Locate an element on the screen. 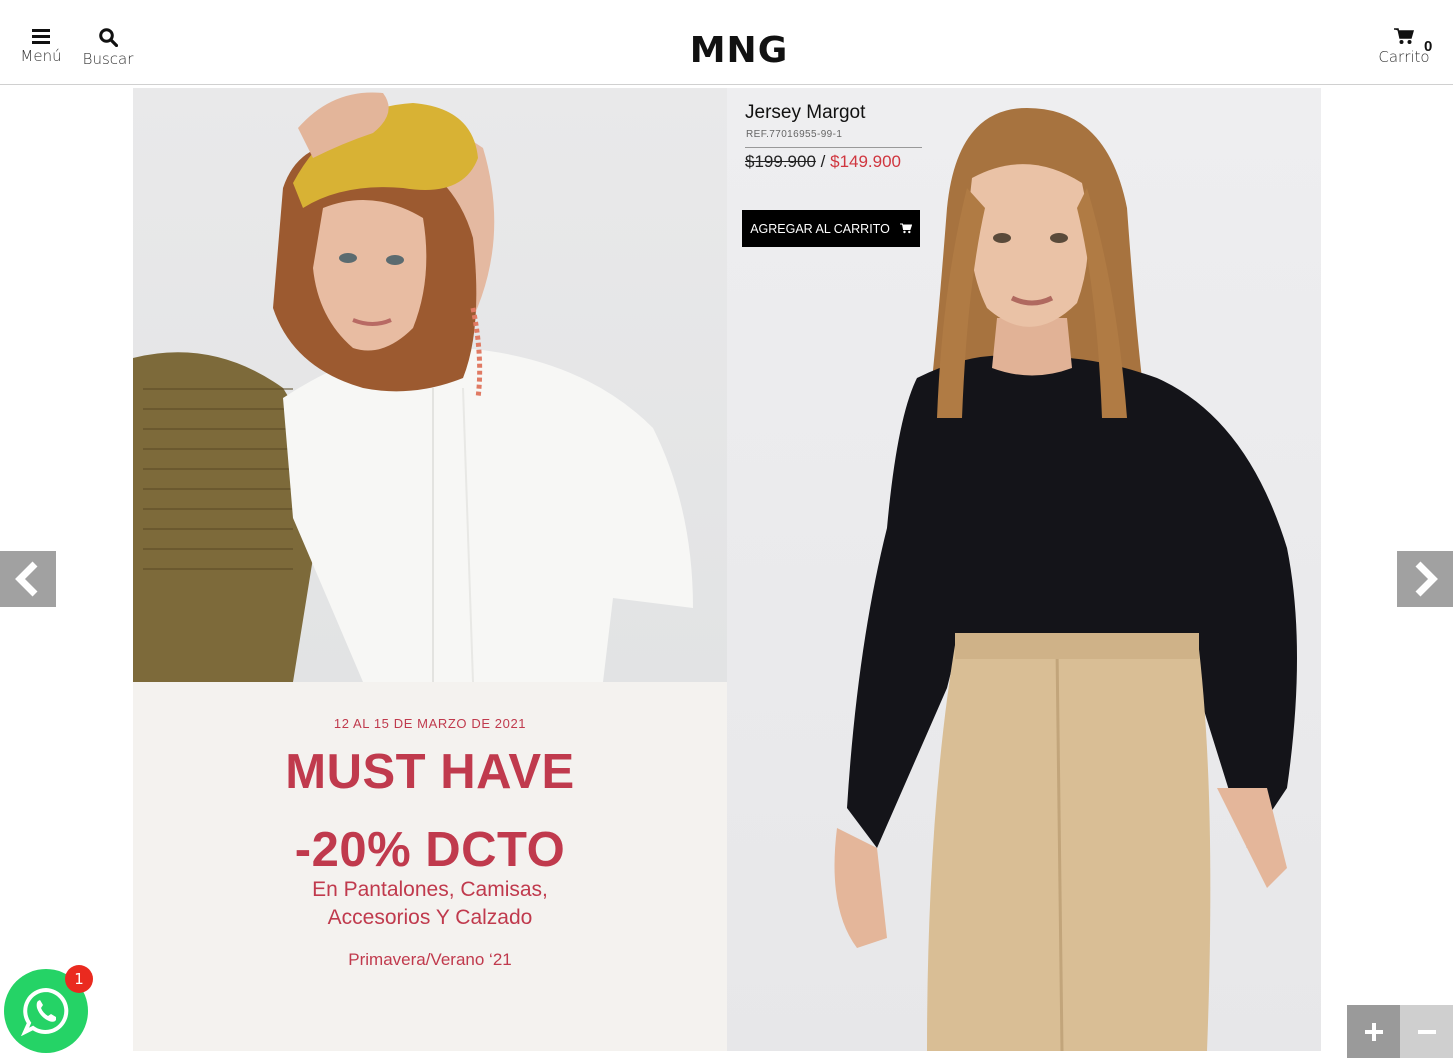  top-header: Menú Buscar MNG Carrito 0 is located at coordinates (726, 42).